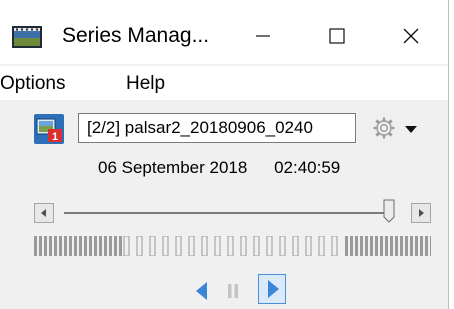  I want to click on close-icon, so click(411, 36).